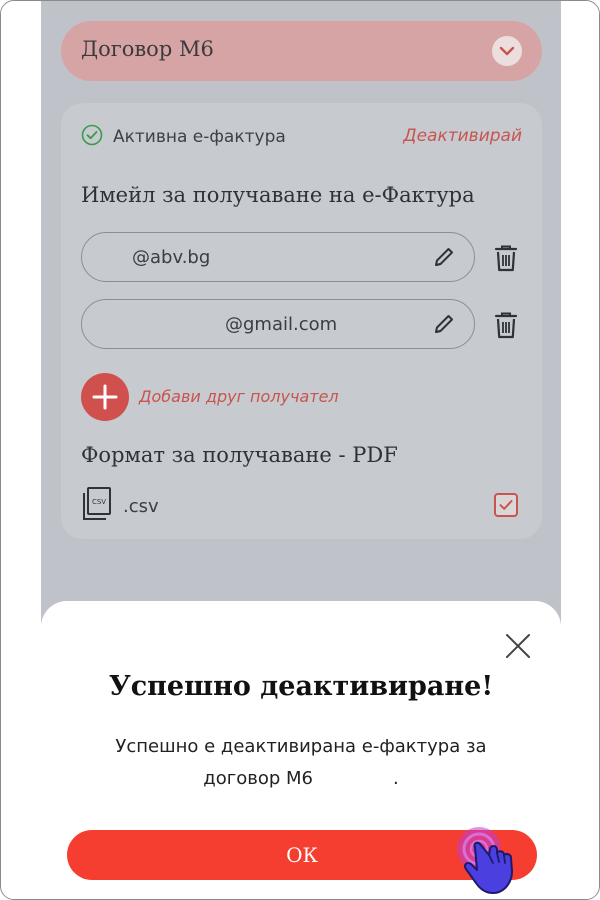 This screenshot has height=900, width=600. I want to click on status-row: Активна е-фактура, so click(183, 137).